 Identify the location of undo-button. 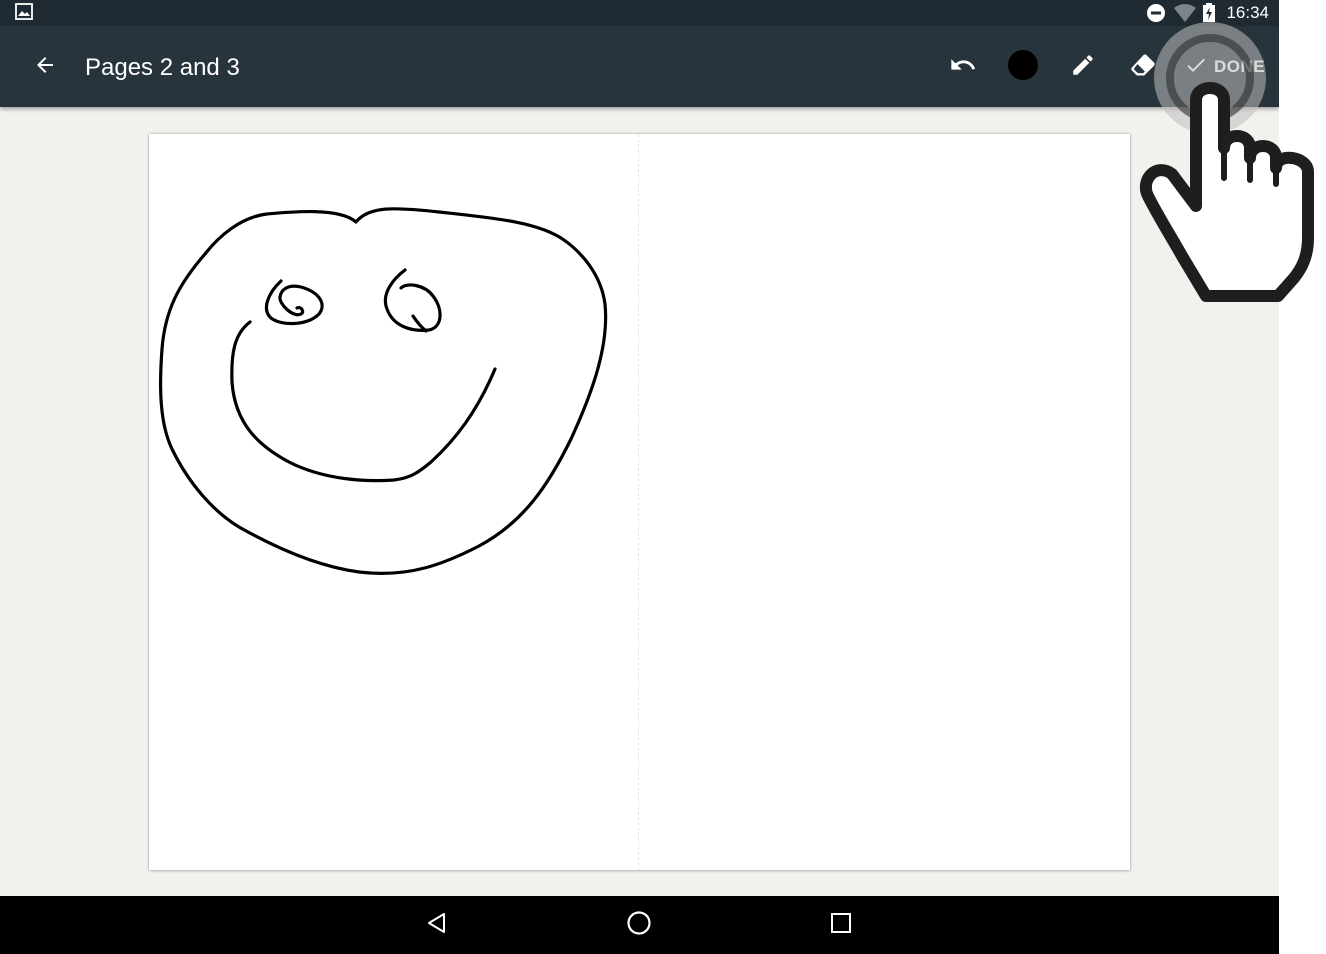
(963, 67).